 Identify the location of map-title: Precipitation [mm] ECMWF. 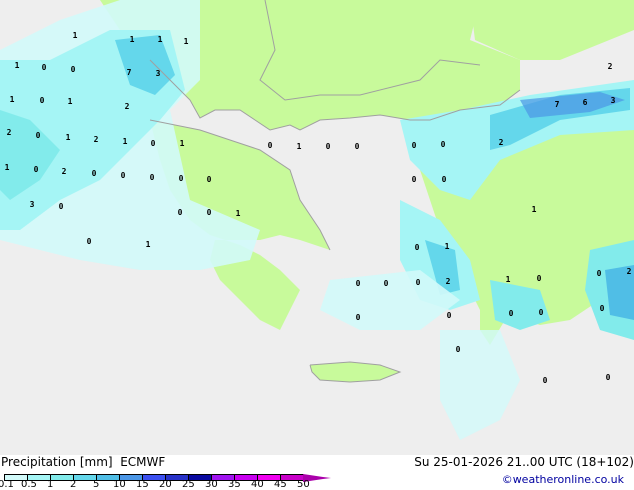
(83, 462).